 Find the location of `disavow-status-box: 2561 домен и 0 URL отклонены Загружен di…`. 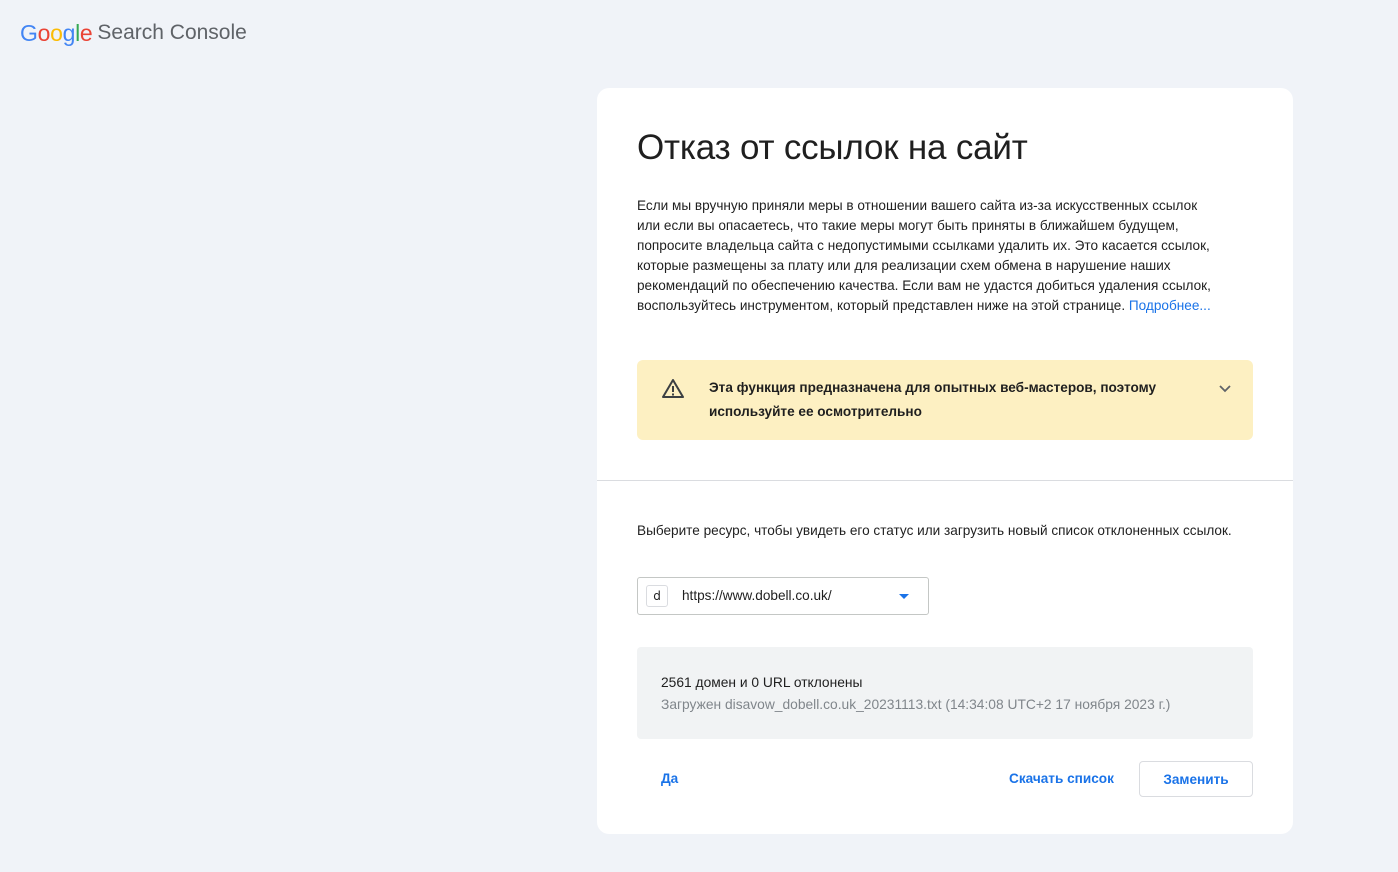

disavow-status-box: 2561 домен и 0 URL отклонены Загружен di… is located at coordinates (945, 693).